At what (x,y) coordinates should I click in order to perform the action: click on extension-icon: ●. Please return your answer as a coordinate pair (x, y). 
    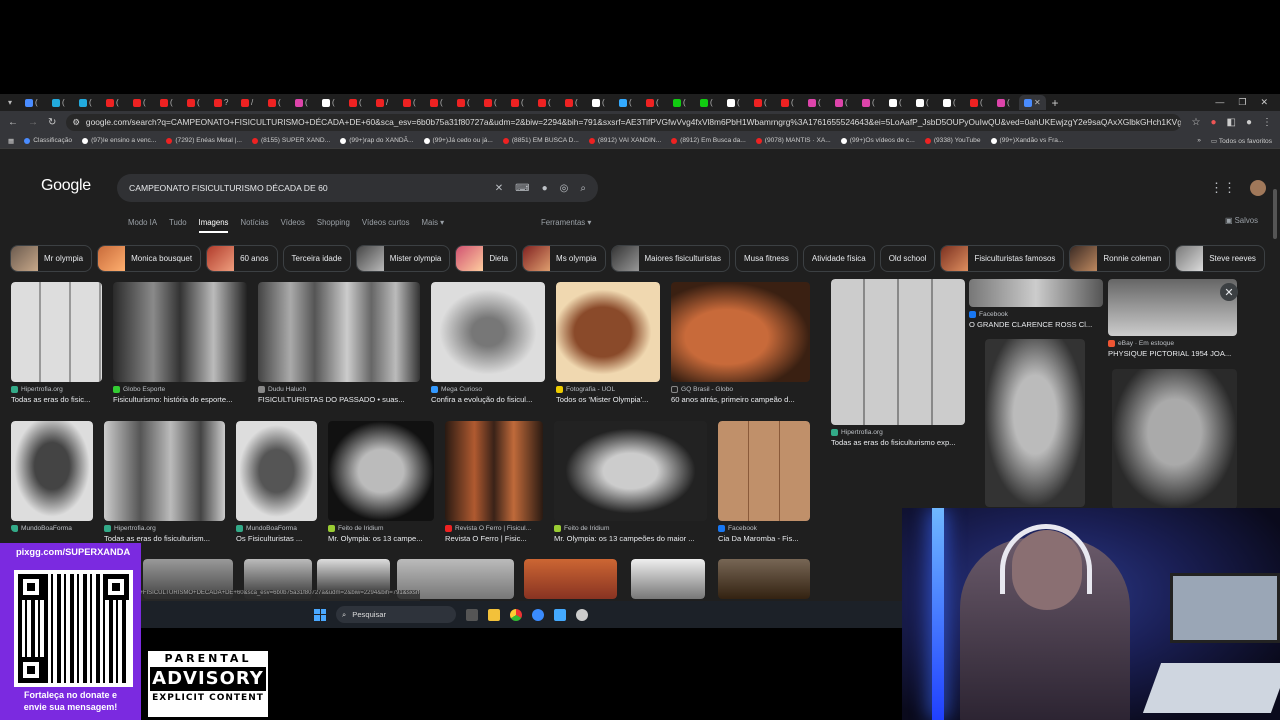
    Looking at the image, I should click on (1213, 122).